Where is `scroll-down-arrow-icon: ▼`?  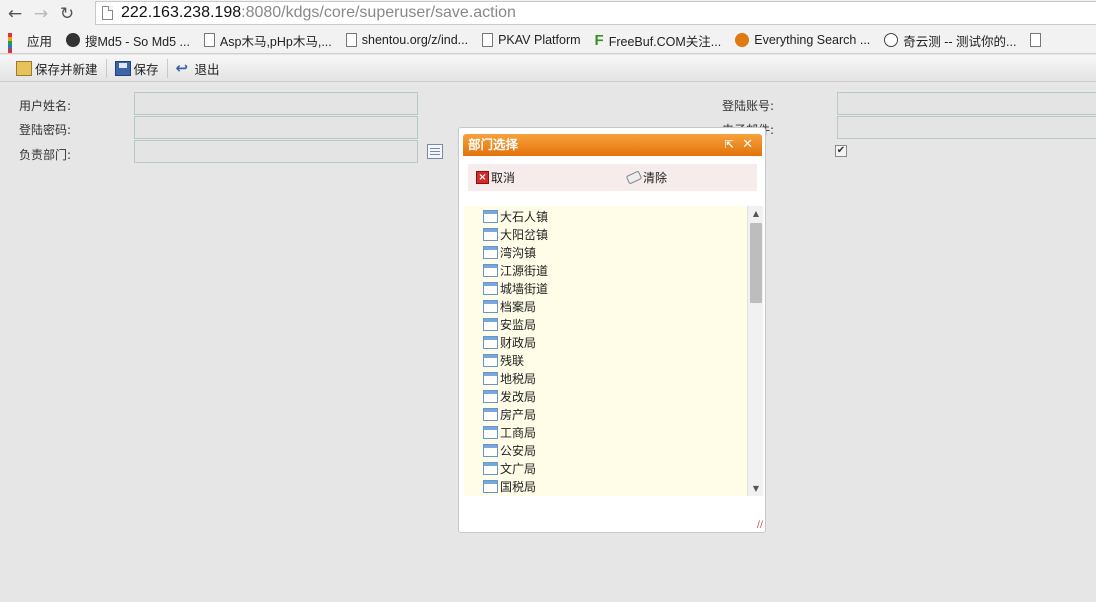 scroll-down-arrow-icon: ▼ is located at coordinates (755, 488).